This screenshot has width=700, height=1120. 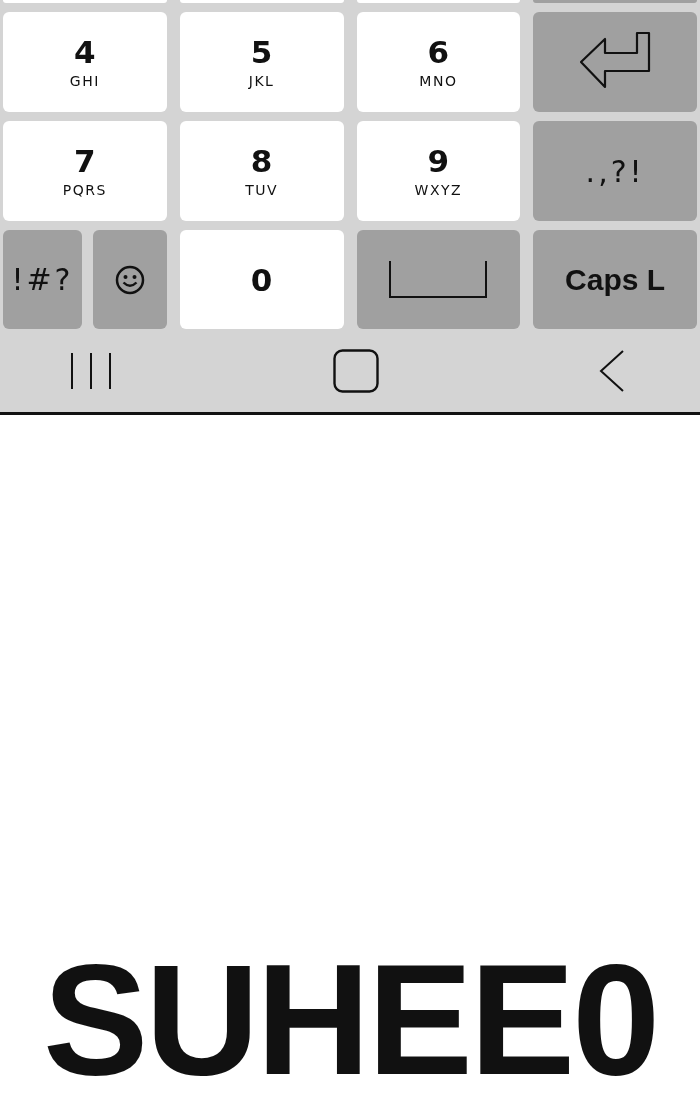 I want to click on logo-text: SUHEE0, so click(x=350, y=1019).